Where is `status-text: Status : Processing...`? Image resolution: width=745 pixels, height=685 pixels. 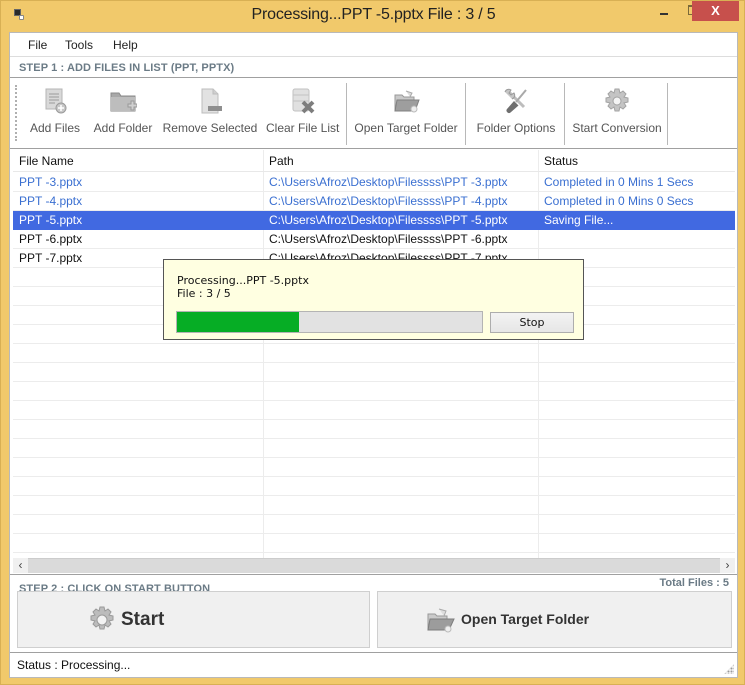
status-text: Status : Processing... is located at coordinates (74, 665).